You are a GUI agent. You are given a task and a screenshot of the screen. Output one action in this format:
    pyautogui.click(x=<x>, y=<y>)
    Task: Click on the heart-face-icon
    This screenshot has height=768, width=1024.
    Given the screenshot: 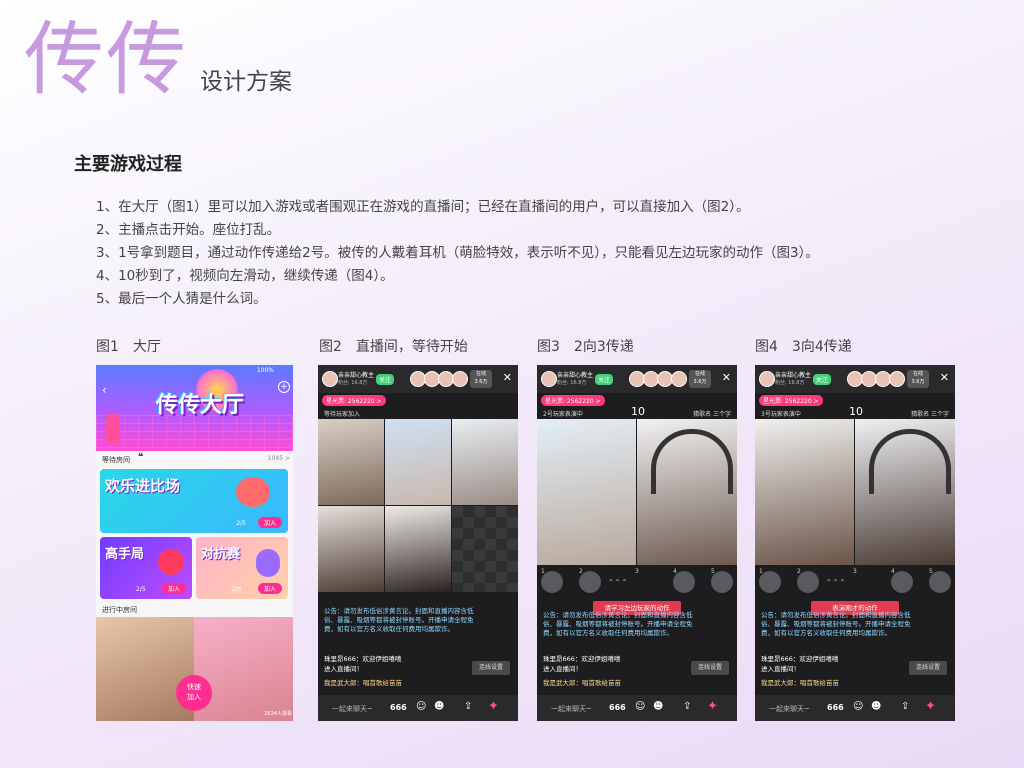 What is the action you would take?
    pyautogui.click(x=253, y=492)
    